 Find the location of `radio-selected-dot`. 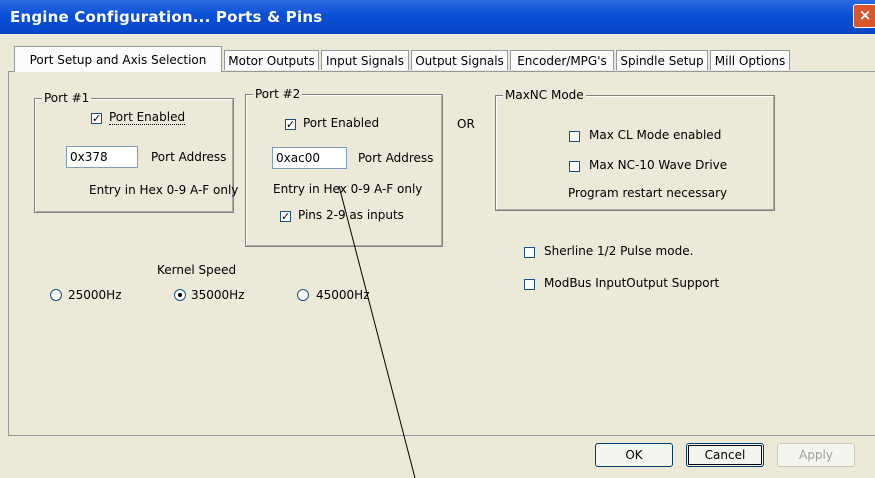

radio-selected-dot is located at coordinates (180, 295).